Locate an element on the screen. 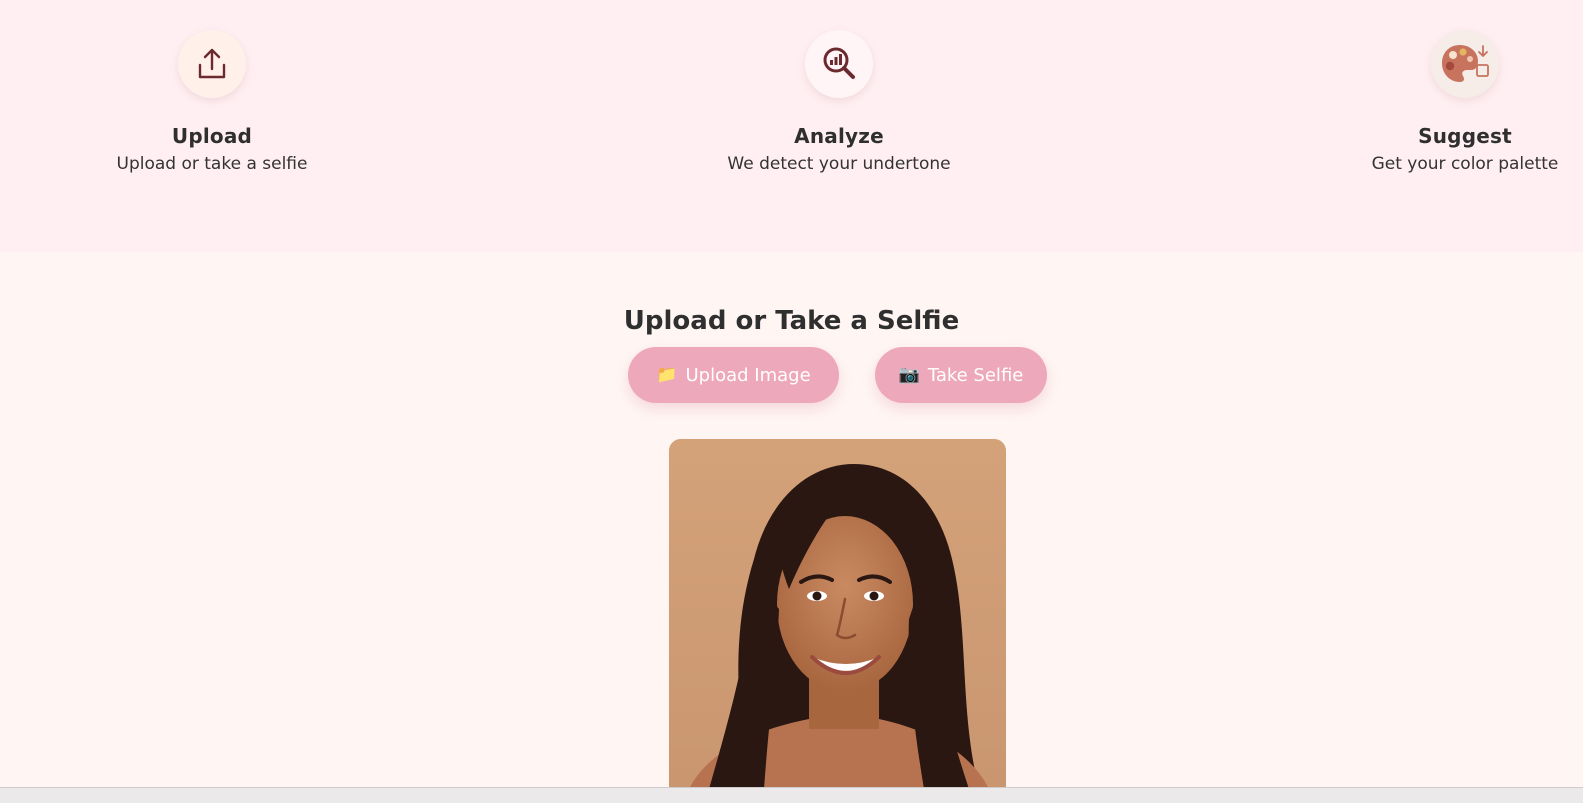 Image resolution: width=1583 pixels, height=803 pixels. palette-icon is located at coordinates (1465, 63).